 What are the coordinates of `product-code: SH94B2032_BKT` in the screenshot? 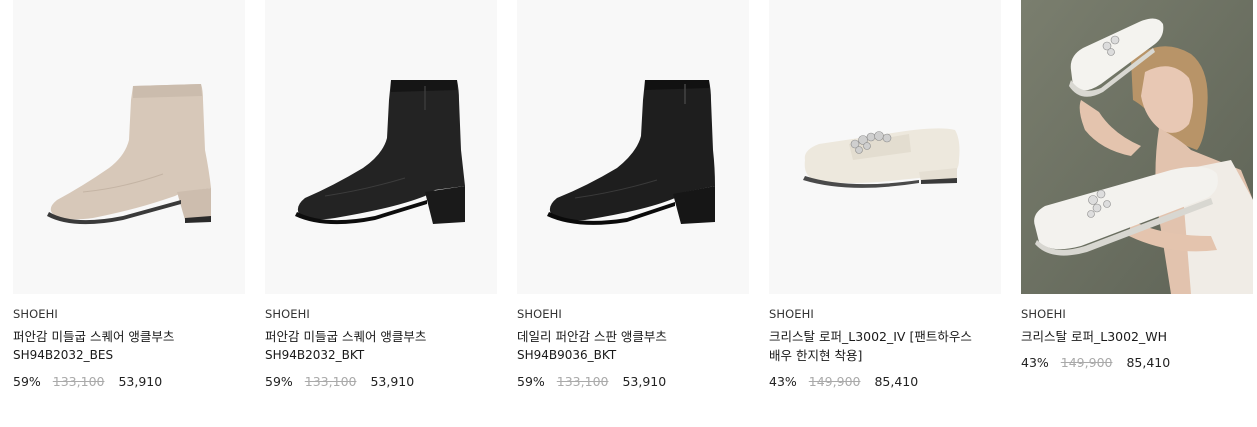 It's located at (315, 355).